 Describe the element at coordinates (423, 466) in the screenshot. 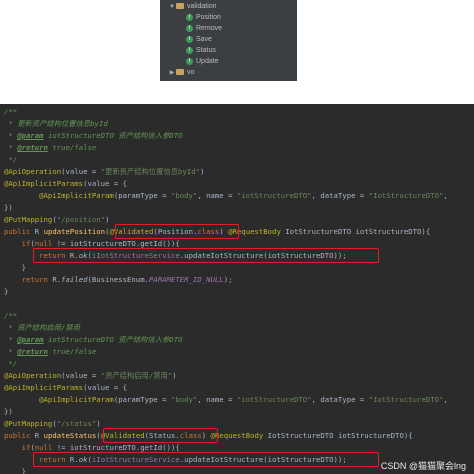

I see `watermark: CSDN @猫猫聚会lng` at that location.